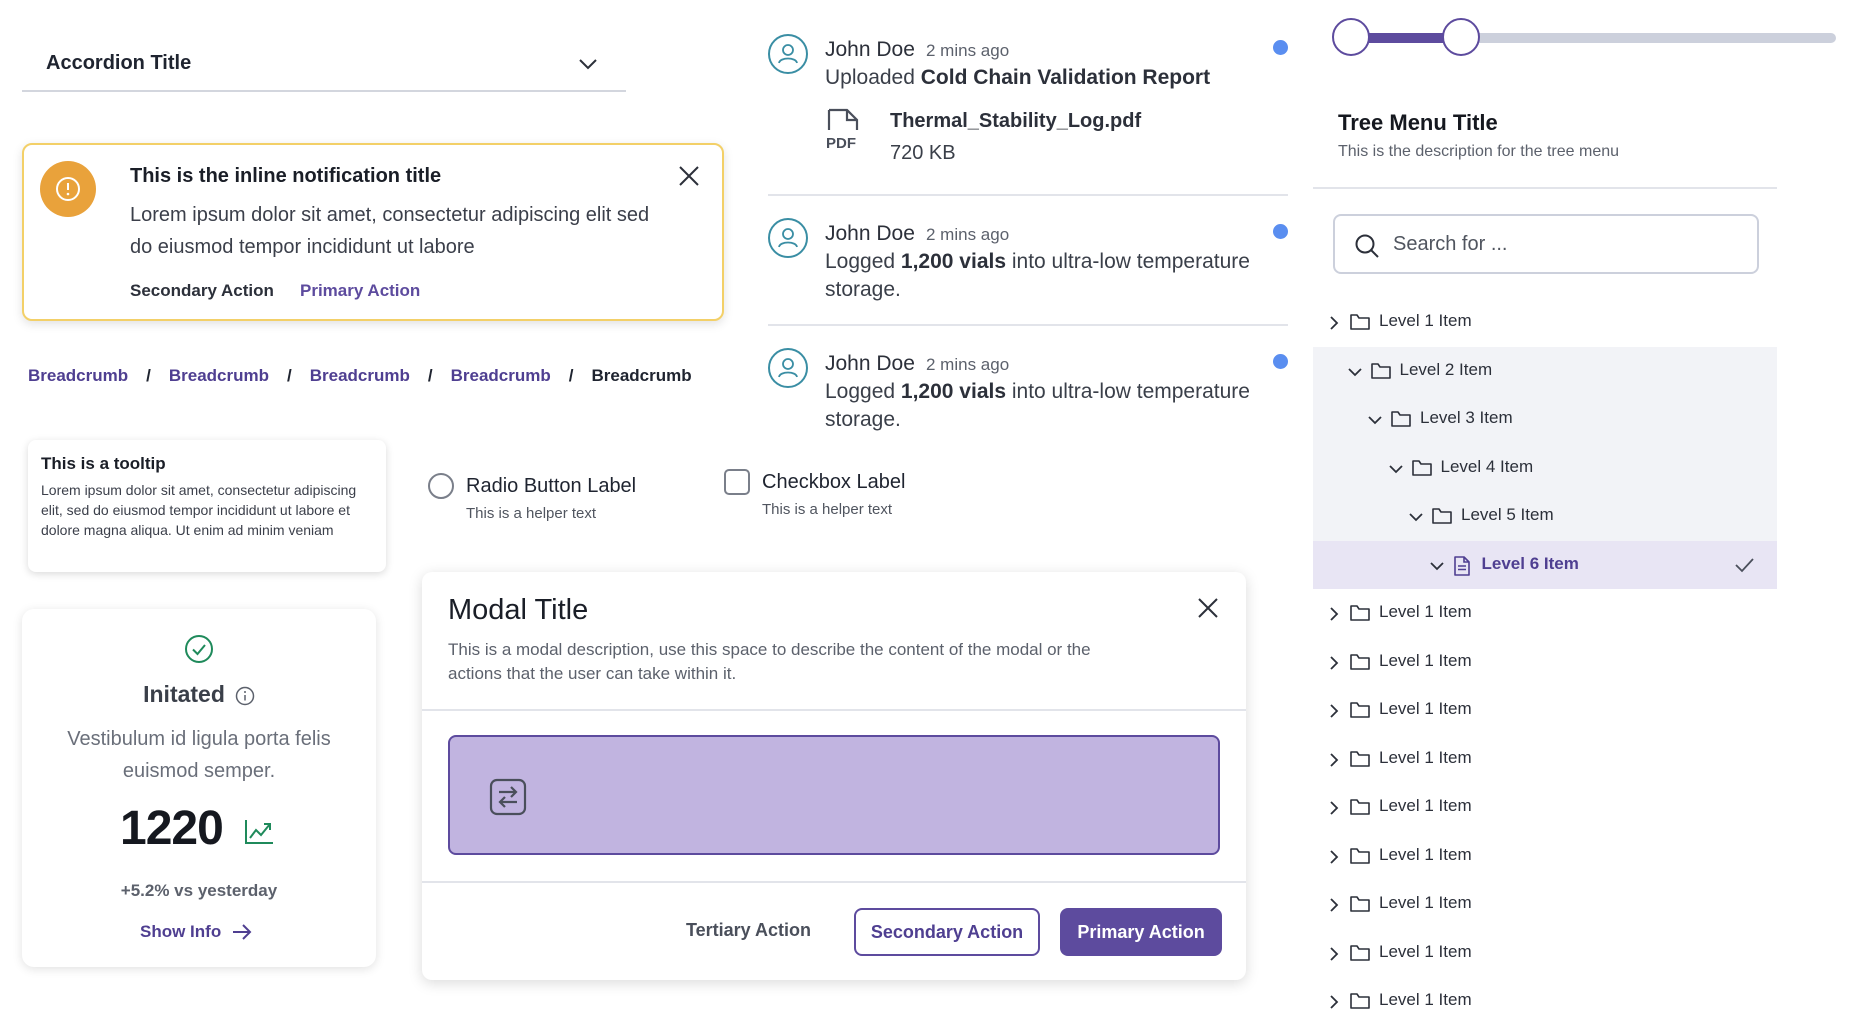 This screenshot has width=1856, height=1034. What do you see at coordinates (1462, 566) in the screenshot?
I see `file-icon` at bounding box center [1462, 566].